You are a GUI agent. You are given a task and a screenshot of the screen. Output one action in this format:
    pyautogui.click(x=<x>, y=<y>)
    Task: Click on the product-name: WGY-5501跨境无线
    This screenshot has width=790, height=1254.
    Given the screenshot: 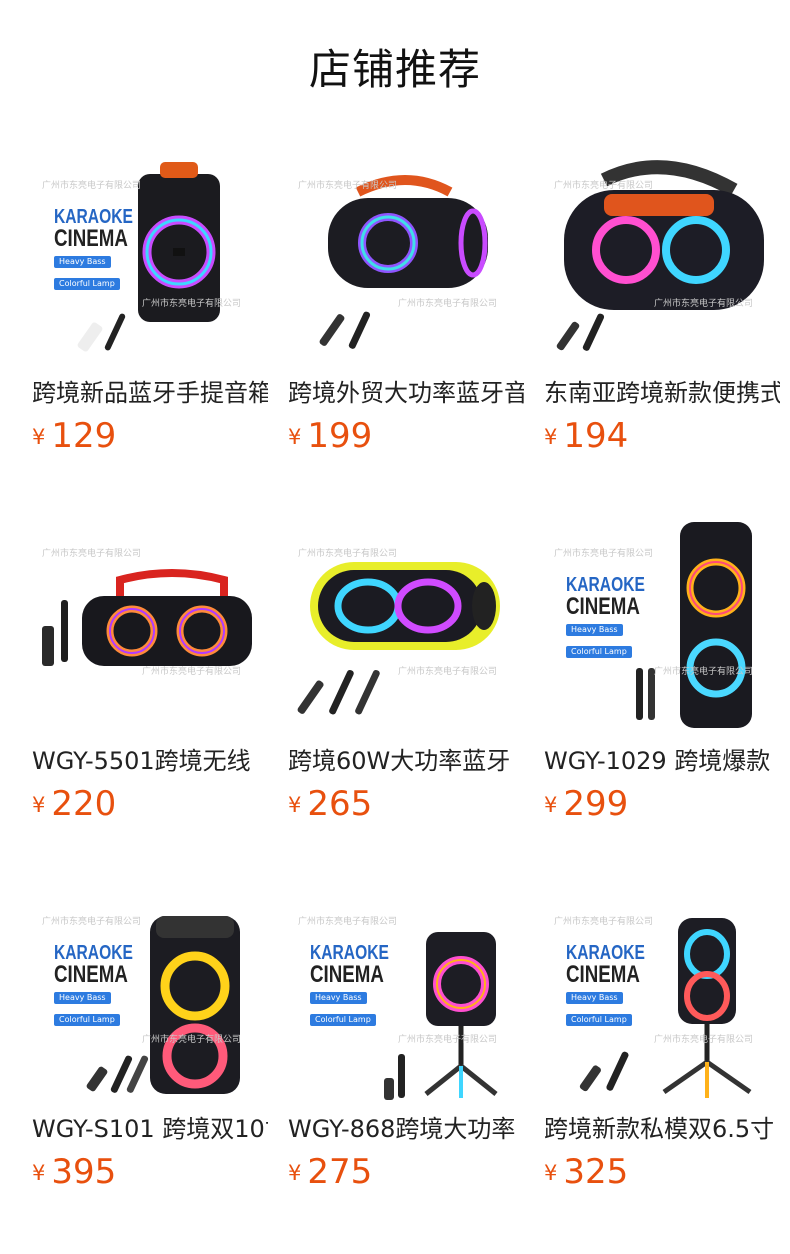 What is the action you would take?
    pyautogui.click(x=150, y=761)
    